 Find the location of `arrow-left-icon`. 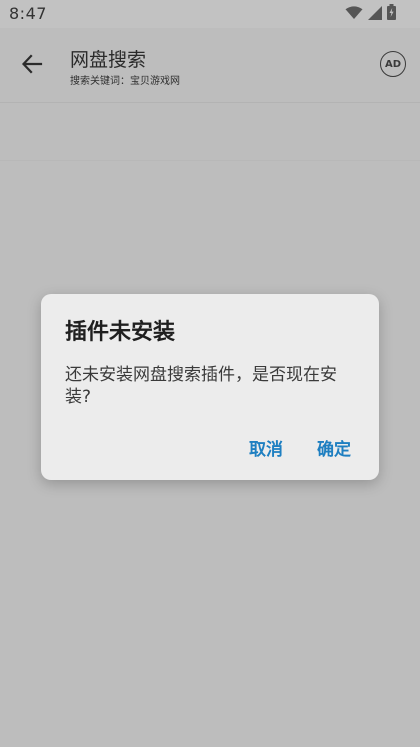

arrow-left-icon is located at coordinates (32, 66).